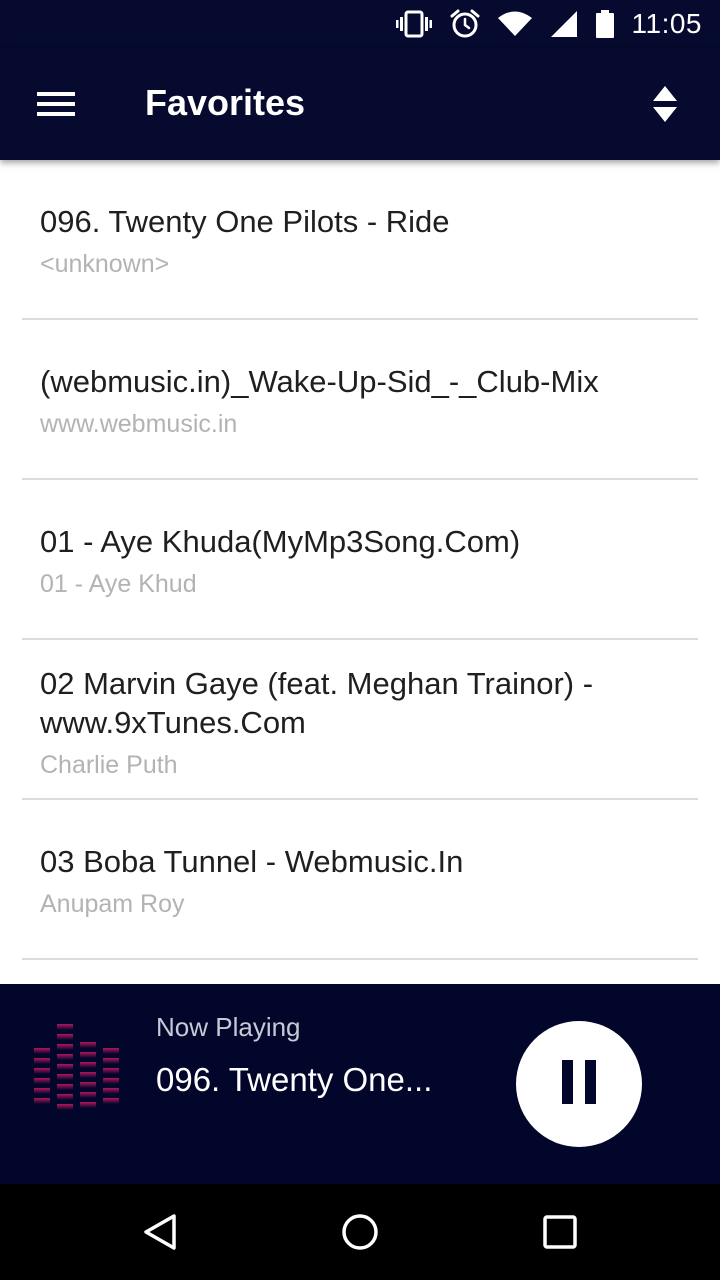  Describe the element at coordinates (228, 1027) in the screenshot. I see `now-playing-label: Now Playing` at that location.